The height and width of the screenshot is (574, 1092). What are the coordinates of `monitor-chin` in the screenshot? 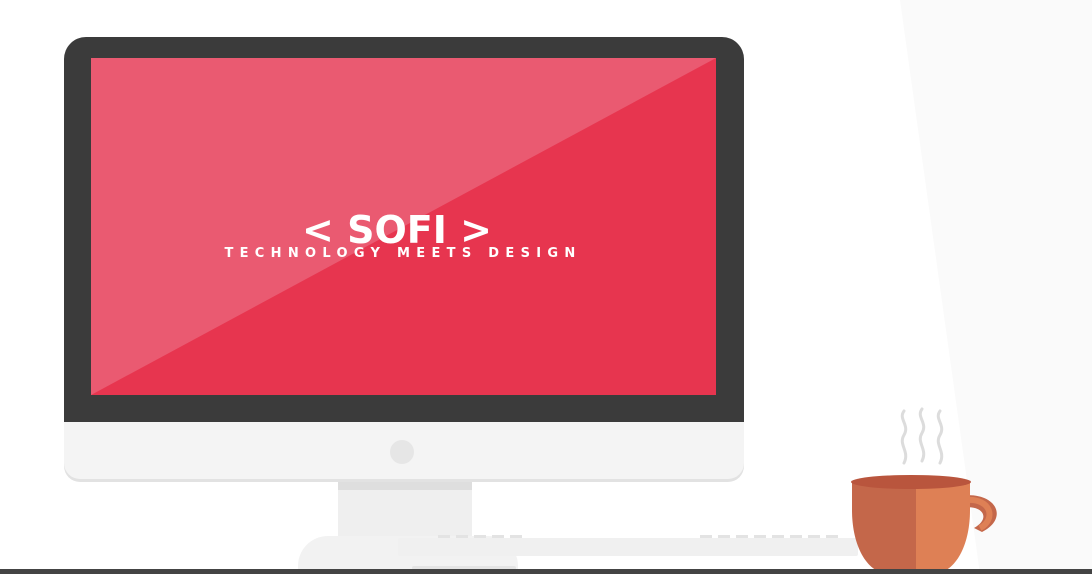 It's located at (404, 450).